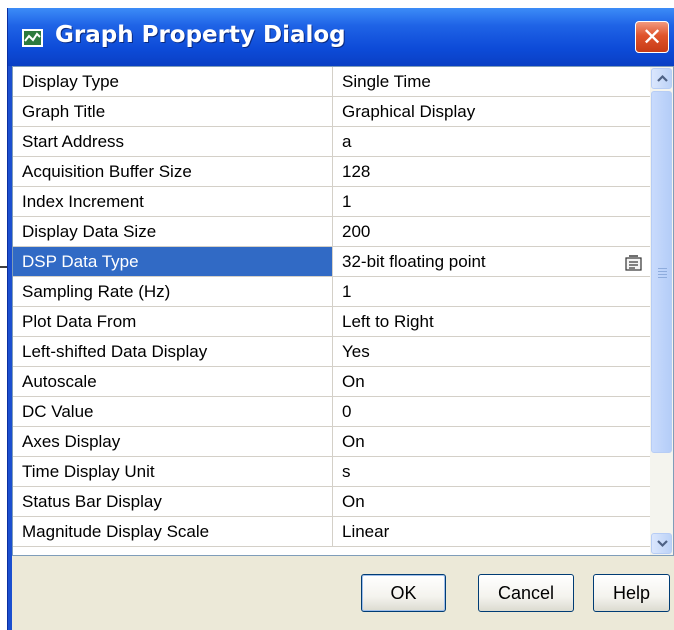  I want to click on property-name: Index Increment, so click(173, 201).